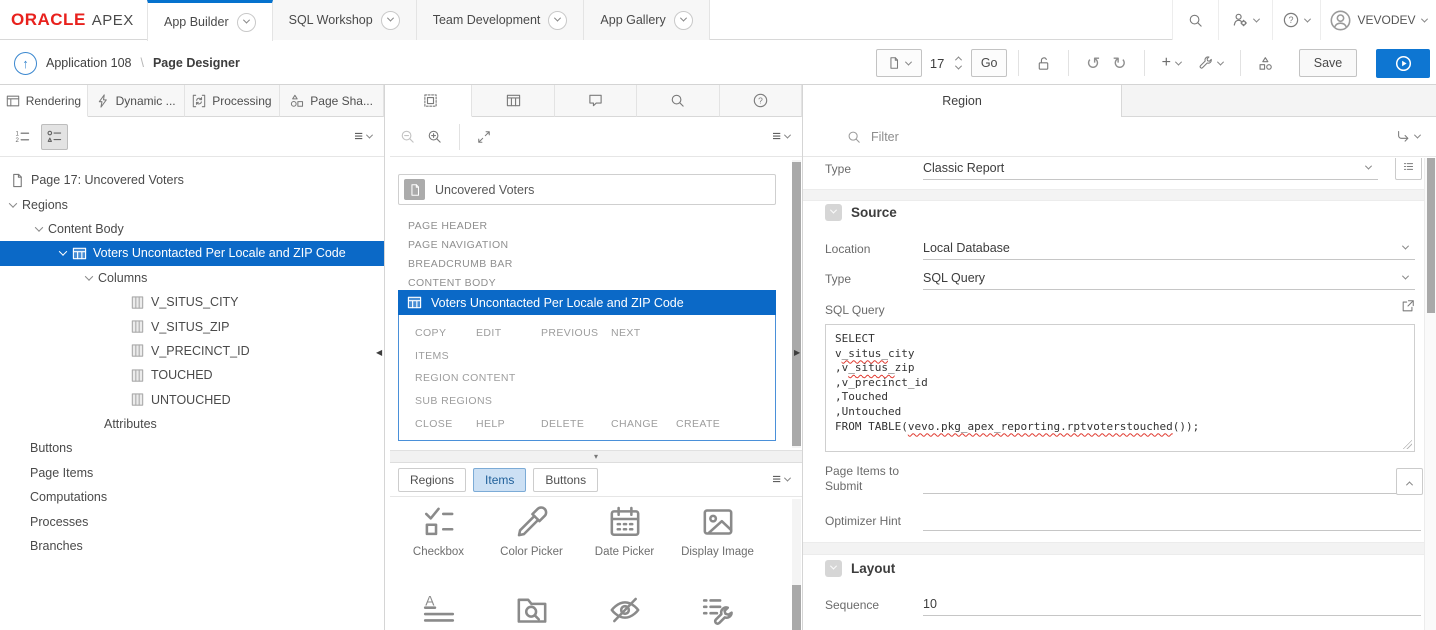 This screenshot has height=630, width=1436. I want to click on layout-slot-content-body: CONTENT BODY, so click(452, 283).